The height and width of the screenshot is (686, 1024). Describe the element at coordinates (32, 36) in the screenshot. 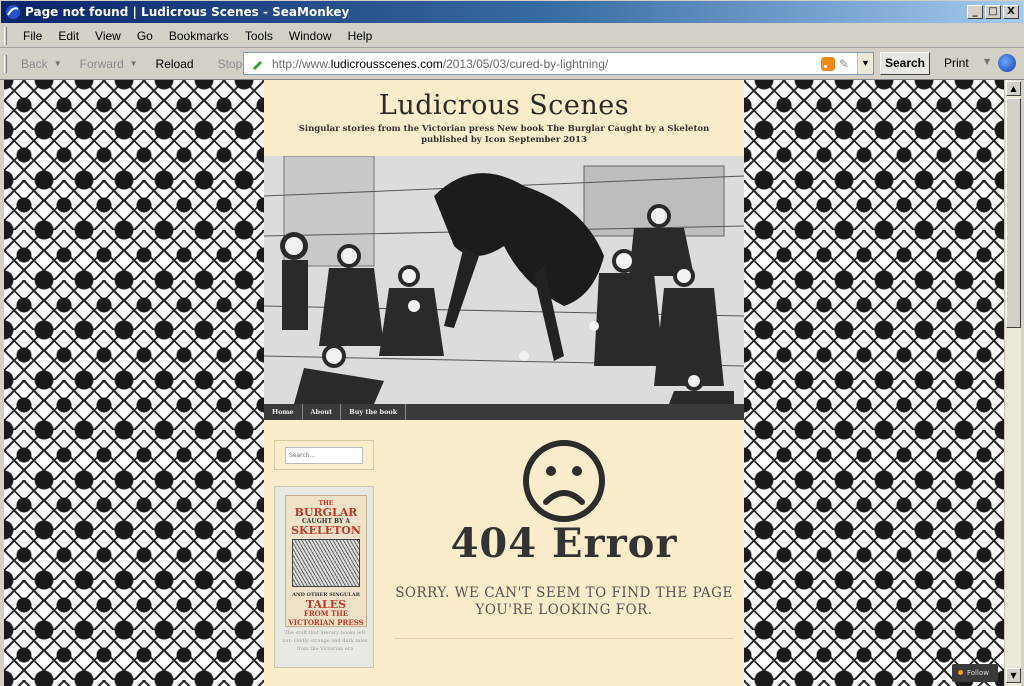

I see `menu-file: File` at that location.